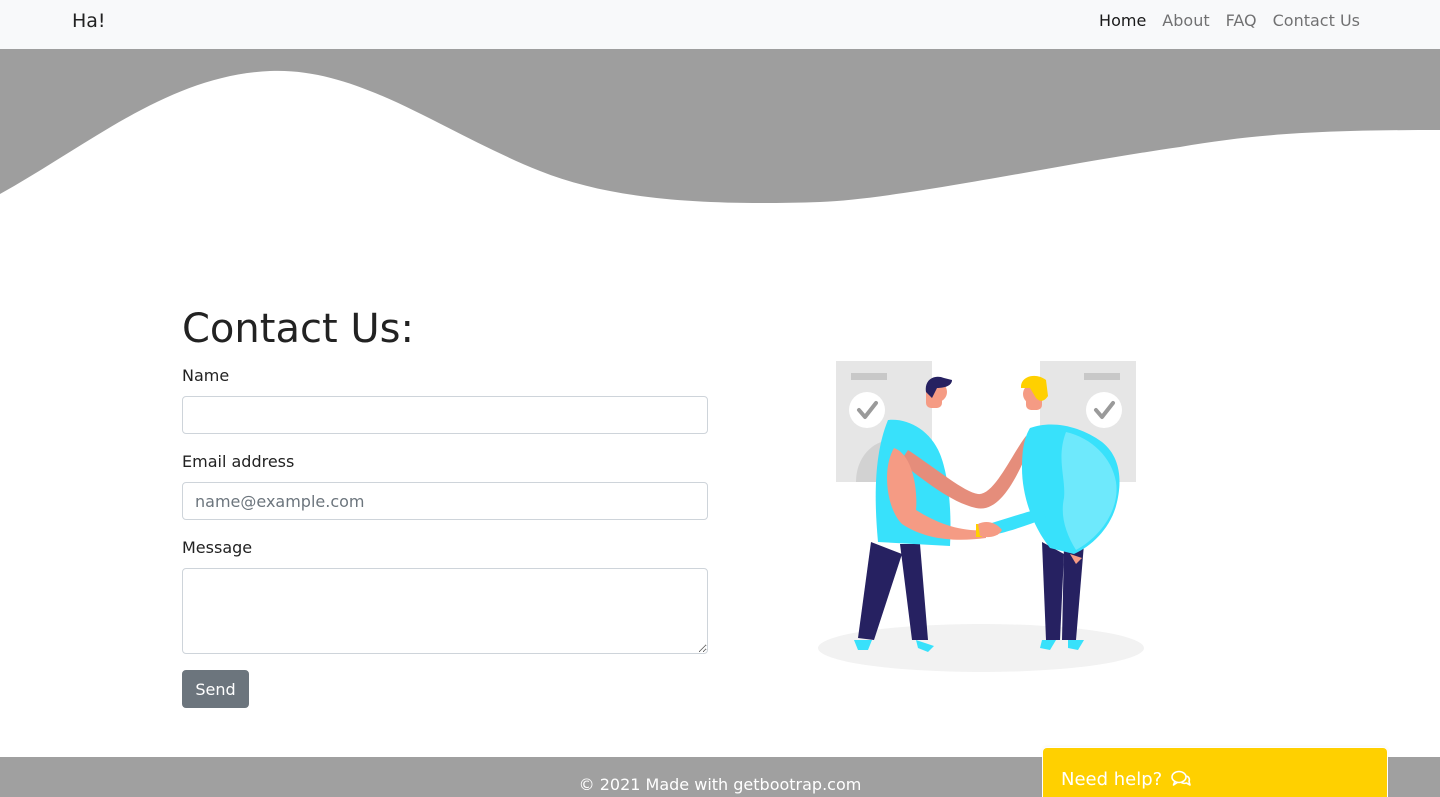 This screenshot has height=797, width=1440. What do you see at coordinates (445, 611) in the screenshot?
I see `message-textarea` at bounding box center [445, 611].